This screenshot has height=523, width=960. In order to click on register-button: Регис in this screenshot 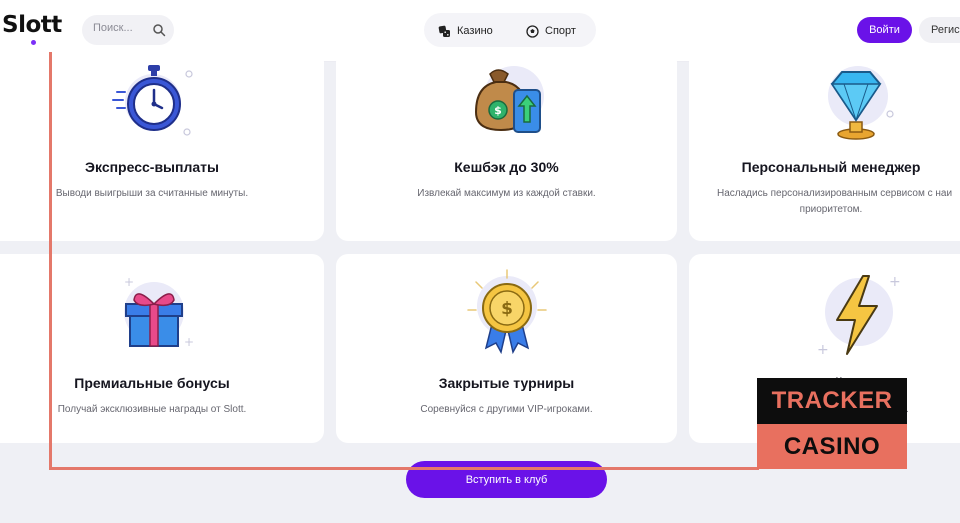, I will do `click(939, 30)`.